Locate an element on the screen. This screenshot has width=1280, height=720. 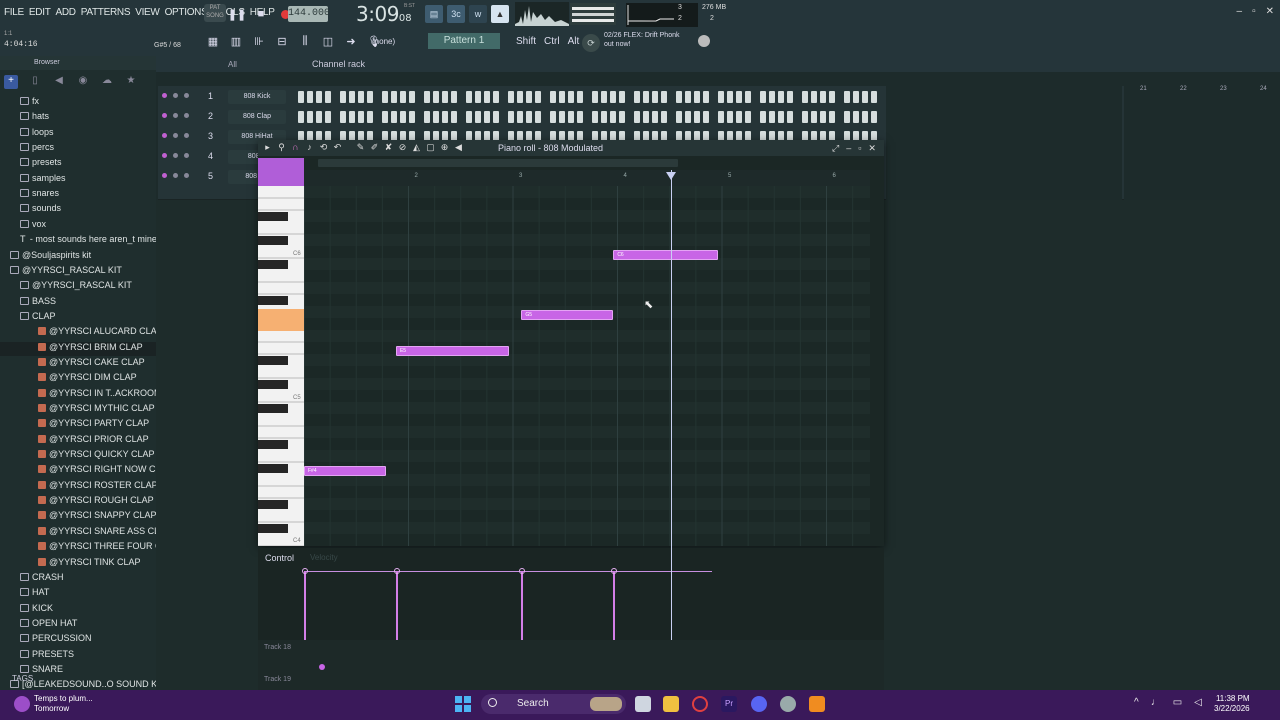
star-icon: ★ is located at coordinates (131, 82).